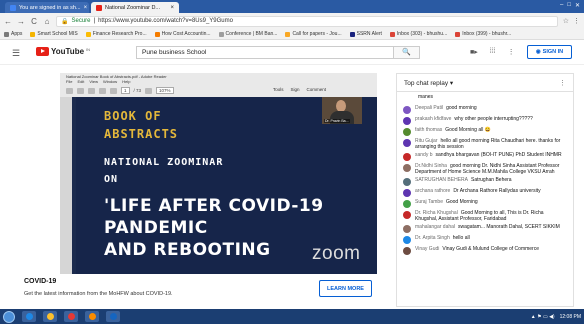  I want to click on chat-message: manes, so click(485, 98).